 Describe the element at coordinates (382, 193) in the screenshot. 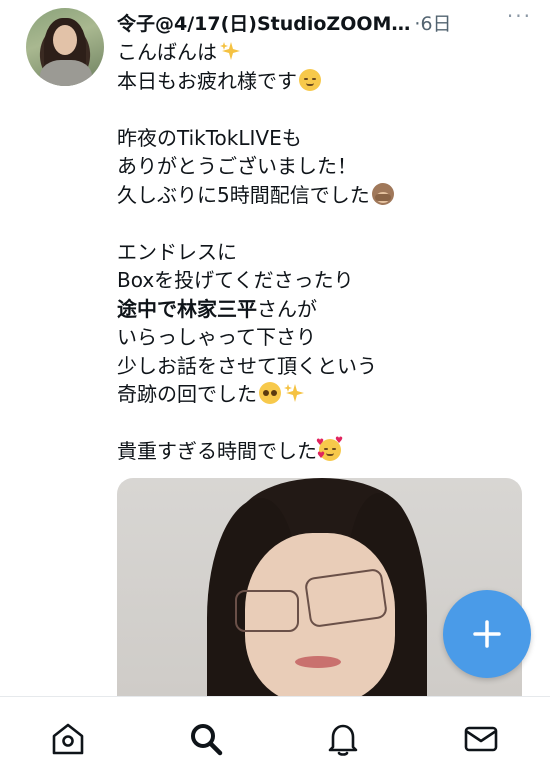

I see `speak-no-evil-monkey-icon` at that location.